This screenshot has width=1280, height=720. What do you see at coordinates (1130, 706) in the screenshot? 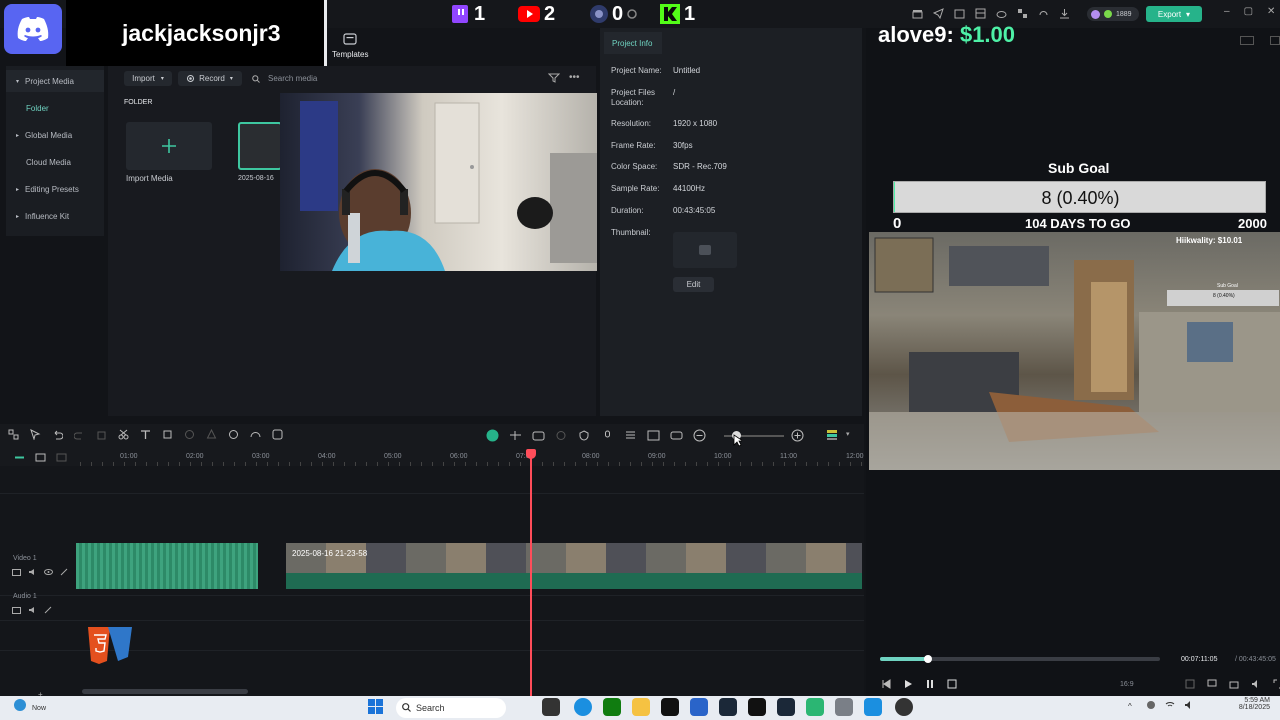
I see `tray-chevron-icon: ^` at bounding box center [1130, 706].